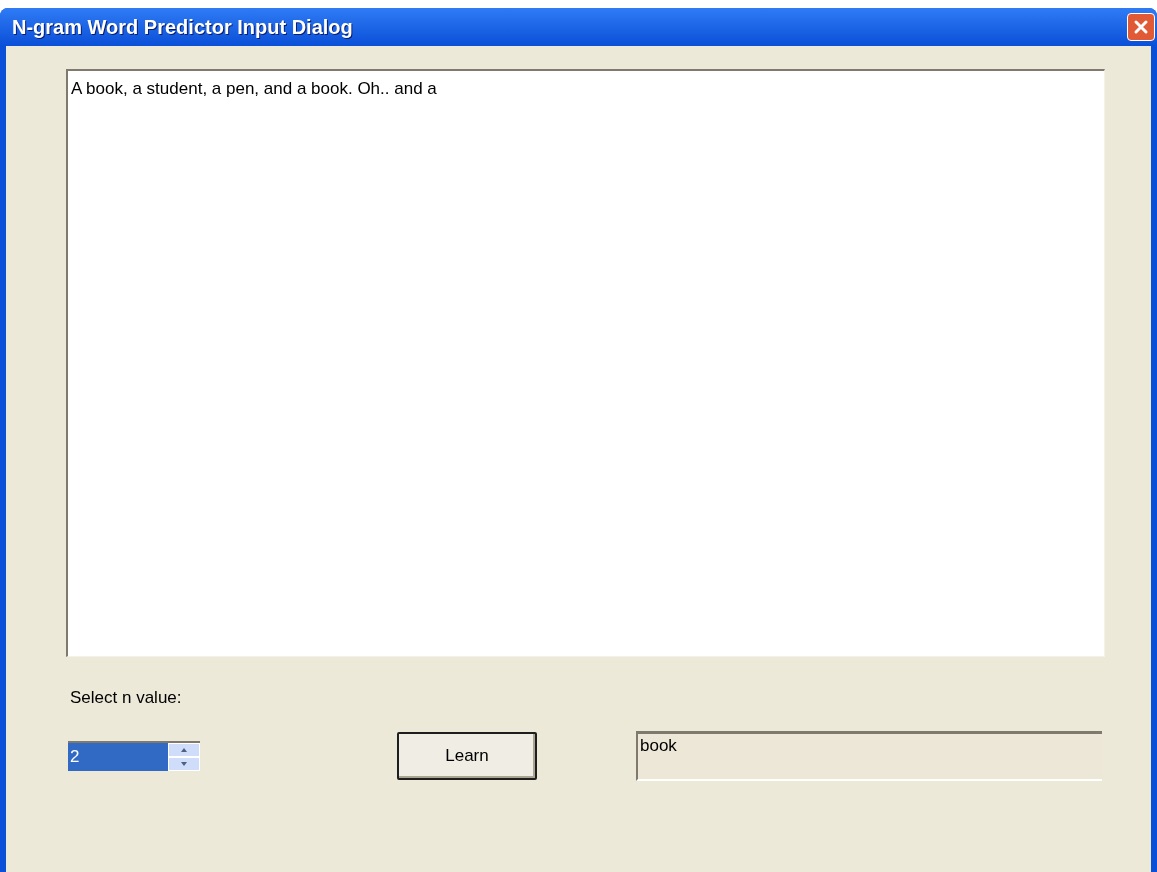 This screenshot has width=1157, height=872. What do you see at coordinates (182, 27) in the screenshot?
I see `window-title: N-gram Word Predictor Input Dialog` at bounding box center [182, 27].